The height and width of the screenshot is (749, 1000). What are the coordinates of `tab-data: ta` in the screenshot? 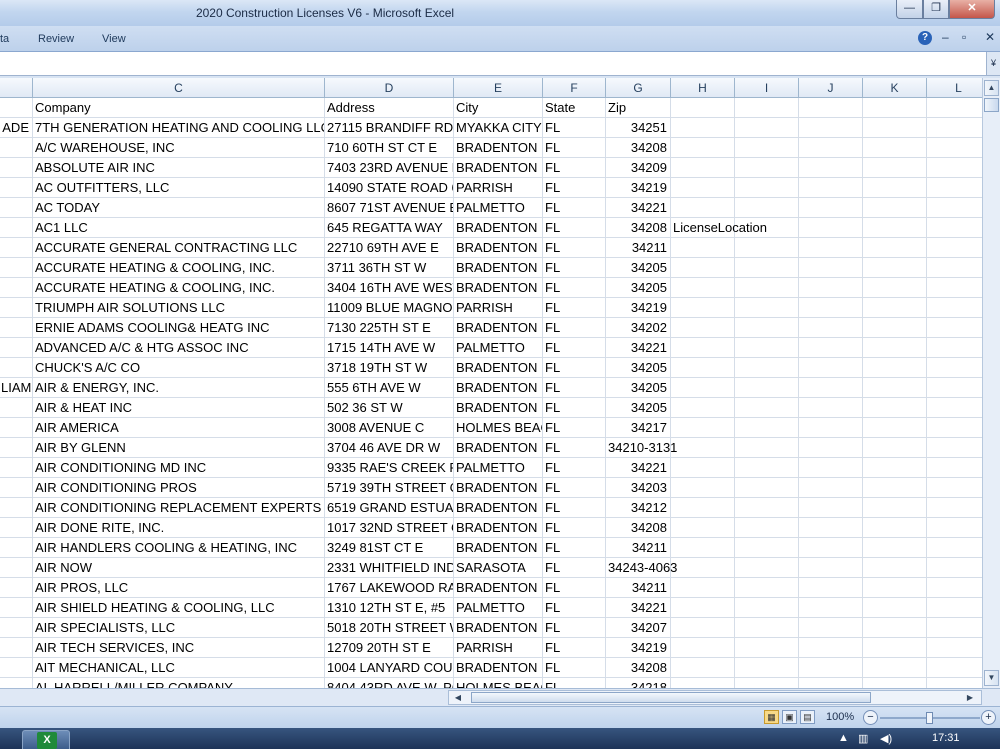 It's located at (4, 39).